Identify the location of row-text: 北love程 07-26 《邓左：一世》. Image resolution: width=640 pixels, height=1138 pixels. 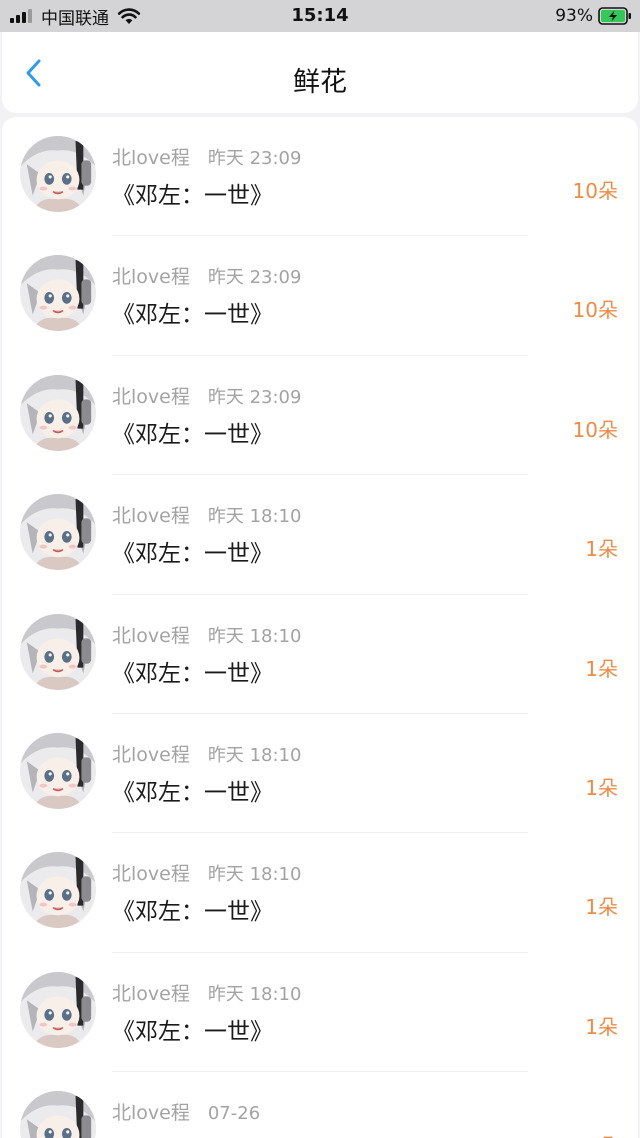
(192, 1118).